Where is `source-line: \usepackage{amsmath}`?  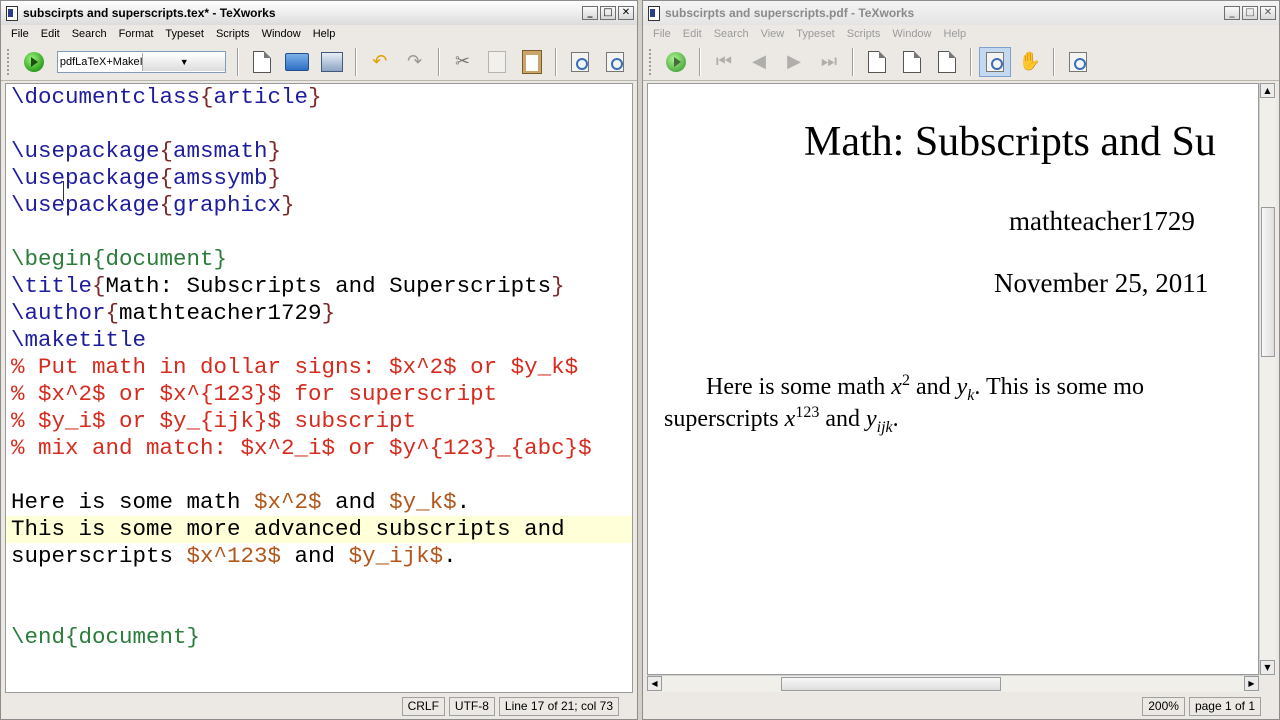 source-line: \usepackage{amsmath} is located at coordinates (319, 151).